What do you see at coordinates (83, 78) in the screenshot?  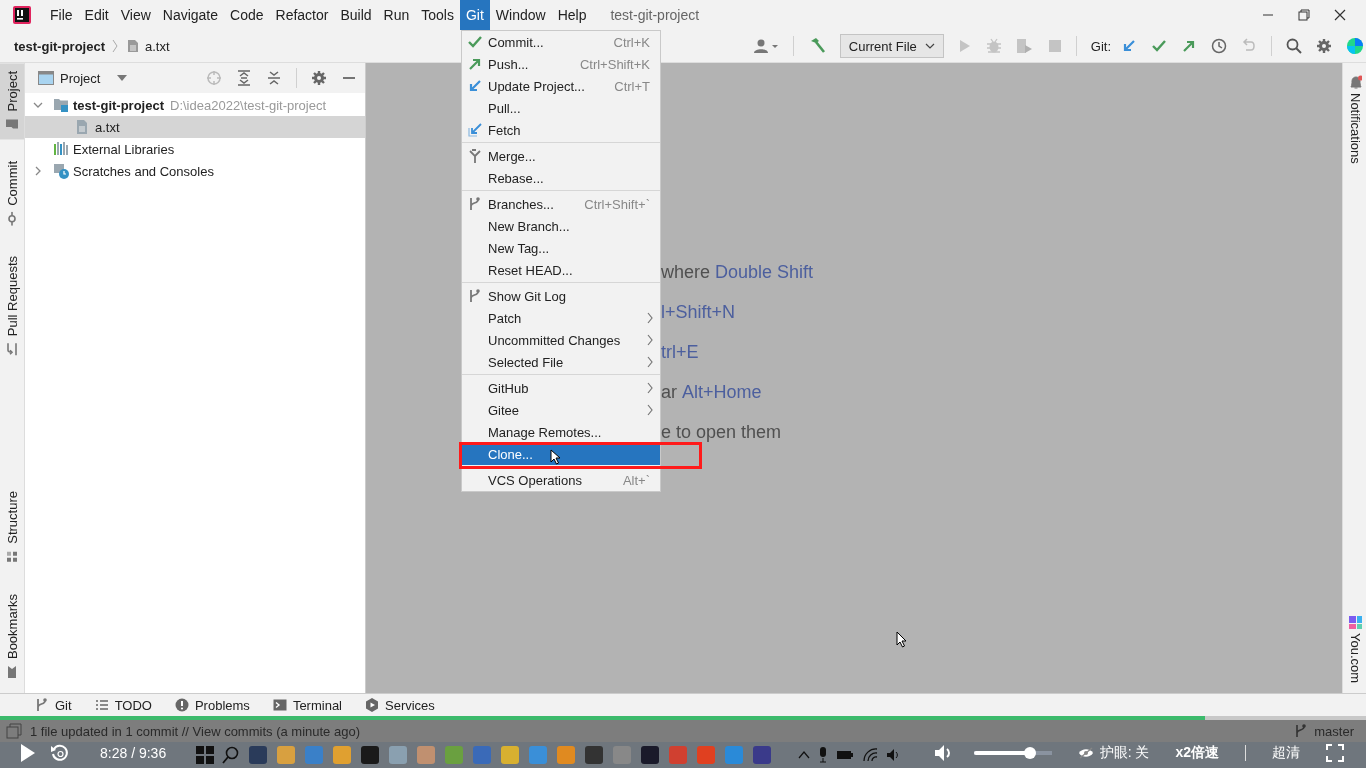 I see `project-view-dropdown: Project` at bounding box center [83, 78].